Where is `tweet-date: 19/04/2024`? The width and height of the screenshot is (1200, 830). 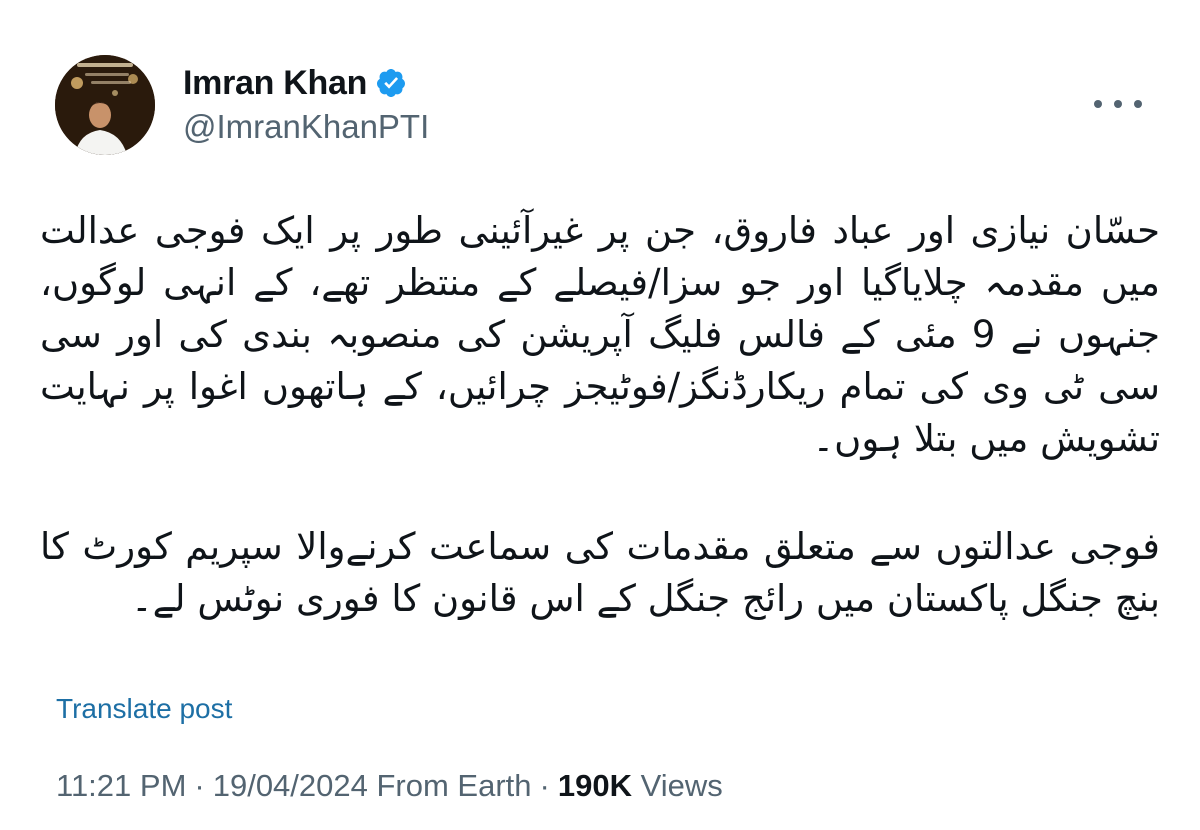
tweet-date: 19/04/2024 is located at coordinates (290, 785).